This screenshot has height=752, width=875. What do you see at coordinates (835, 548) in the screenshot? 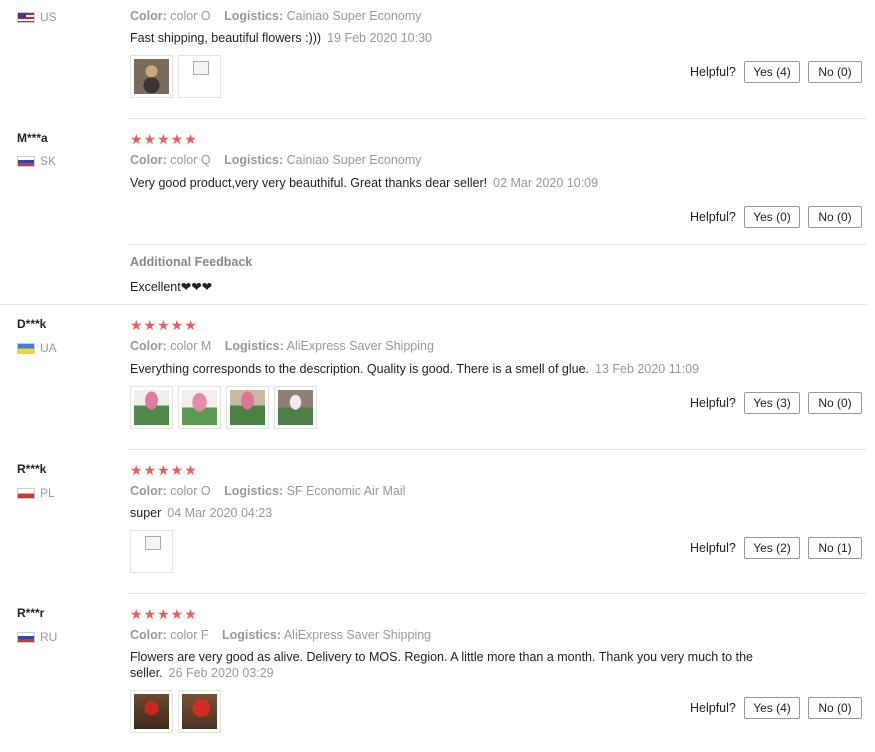
I see `helpful-no-button: No (1)` at bounding box center [835, 548].